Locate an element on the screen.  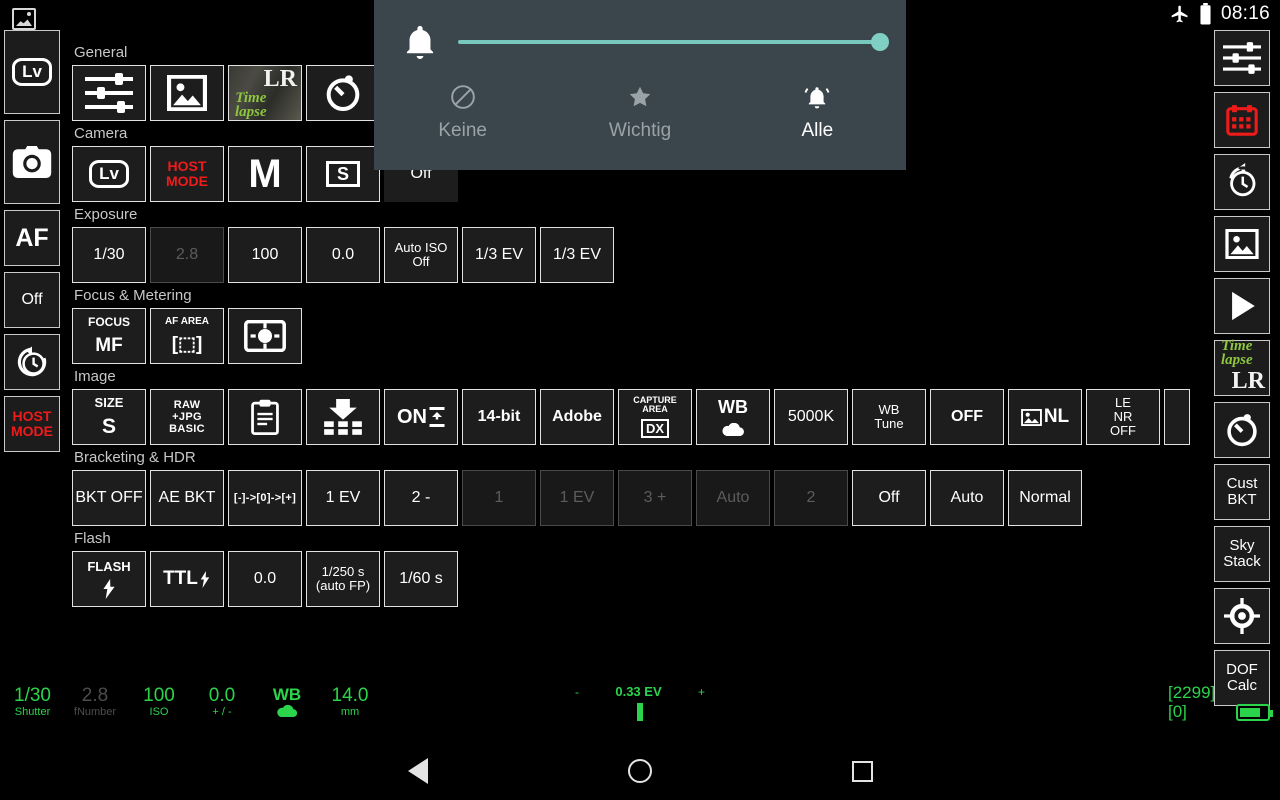
tile-flash-compensation: 0.0 is located at coordinates (265, 579).